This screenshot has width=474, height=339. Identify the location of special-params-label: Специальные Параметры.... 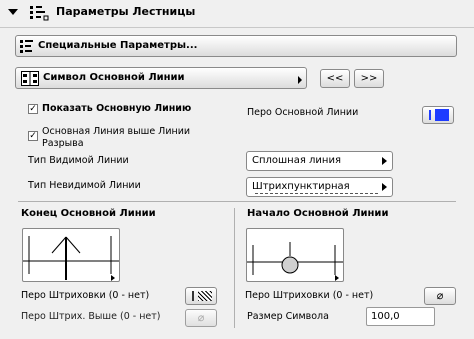
(118, 45).